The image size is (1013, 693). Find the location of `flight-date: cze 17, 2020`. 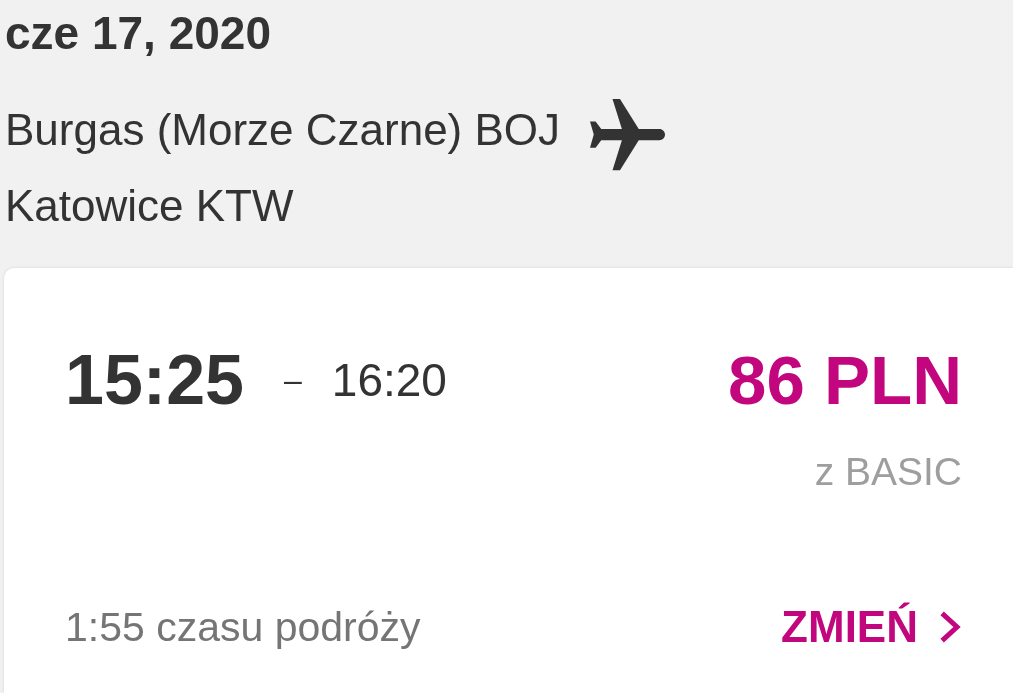

flight-date: cze 17, 2020 is located at coordinates (138, 33).